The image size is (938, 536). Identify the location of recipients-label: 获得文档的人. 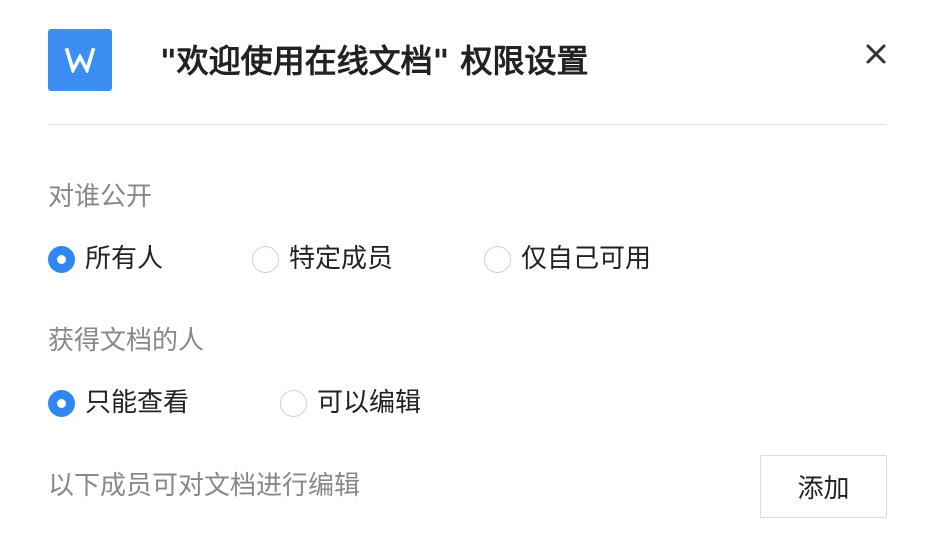
(126, 341).